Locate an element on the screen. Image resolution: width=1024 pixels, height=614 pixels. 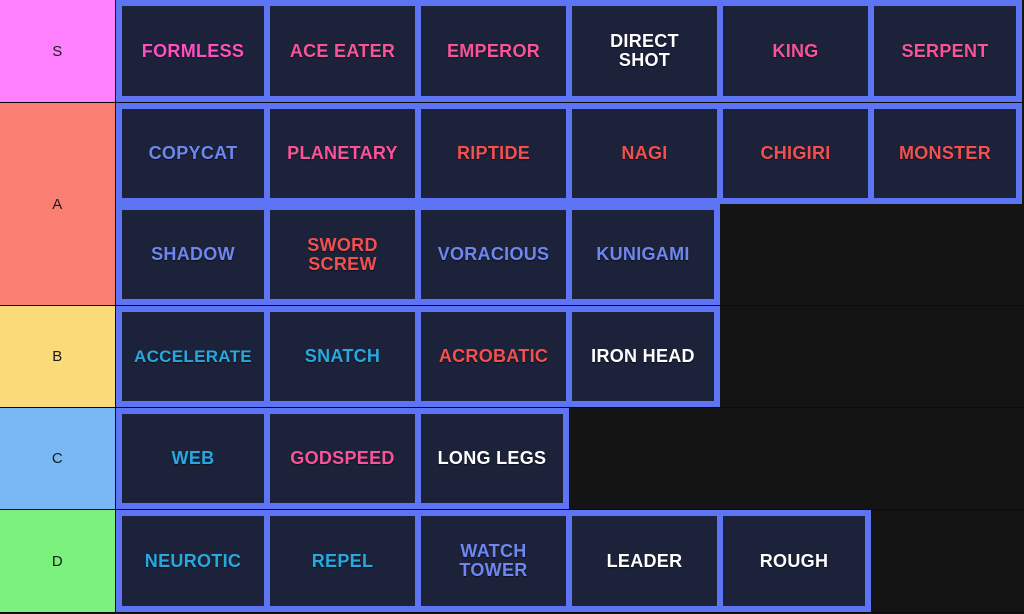
tier-item: GODSPEED is located at coordinates (342, 458).